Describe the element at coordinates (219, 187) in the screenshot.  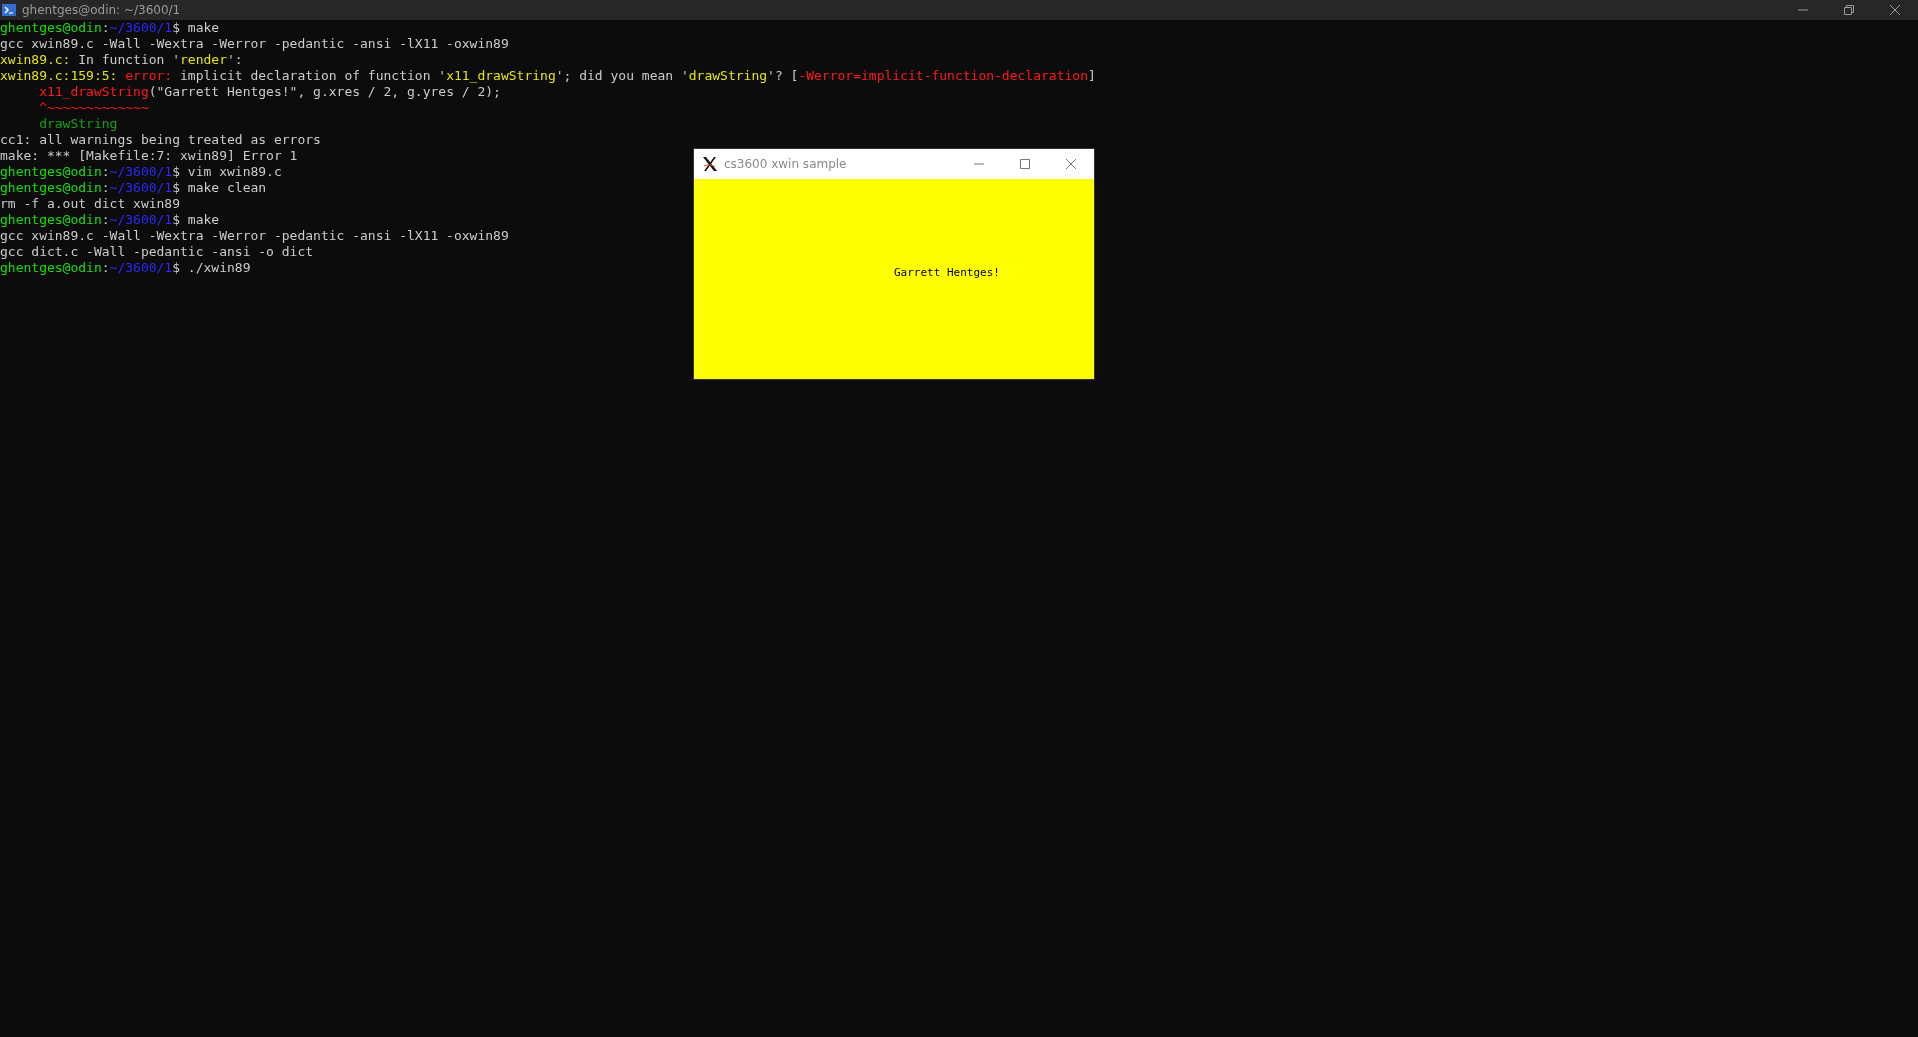
I see `terminal-text: $ make clean` at that location.